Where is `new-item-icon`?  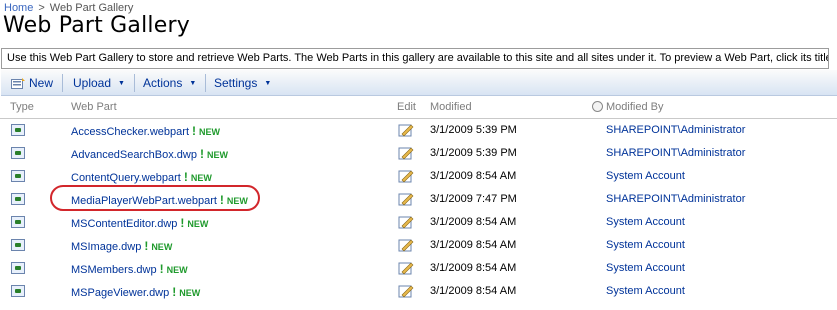
new-item-icon is located at coordinates (18, 83).